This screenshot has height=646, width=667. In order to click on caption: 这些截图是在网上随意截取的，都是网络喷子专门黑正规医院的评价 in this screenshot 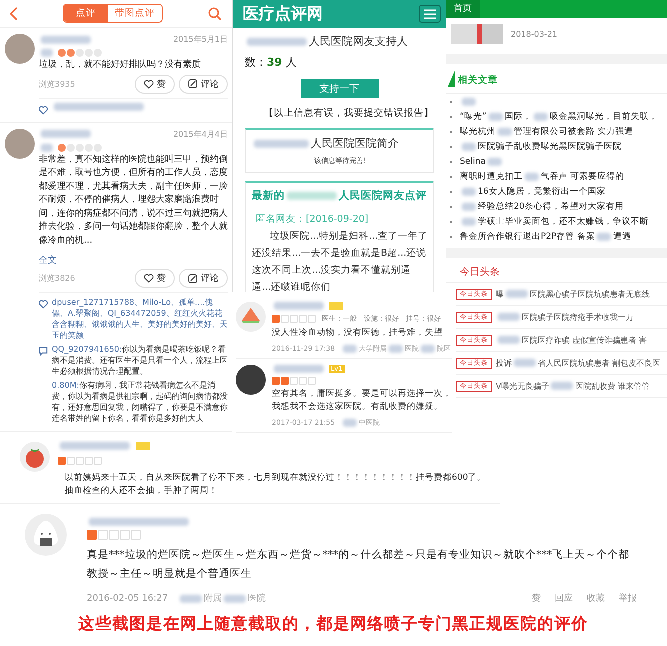, I will do `click(334, 624)`.